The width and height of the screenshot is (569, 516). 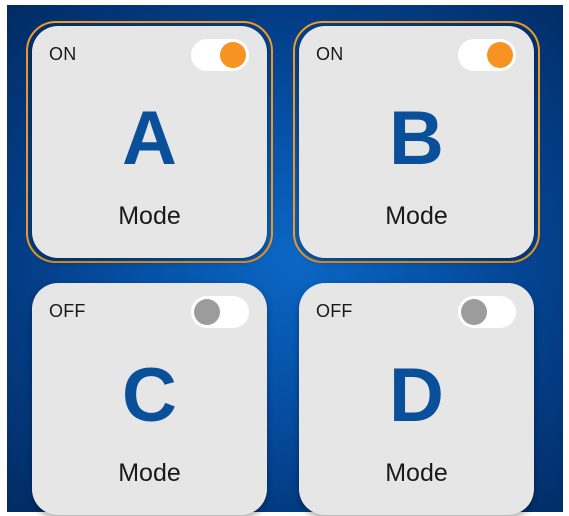 What do you see at coordinates (149, 138) in the screenshot?
I see `mode-letter: A` at bounding box center [149, 138].